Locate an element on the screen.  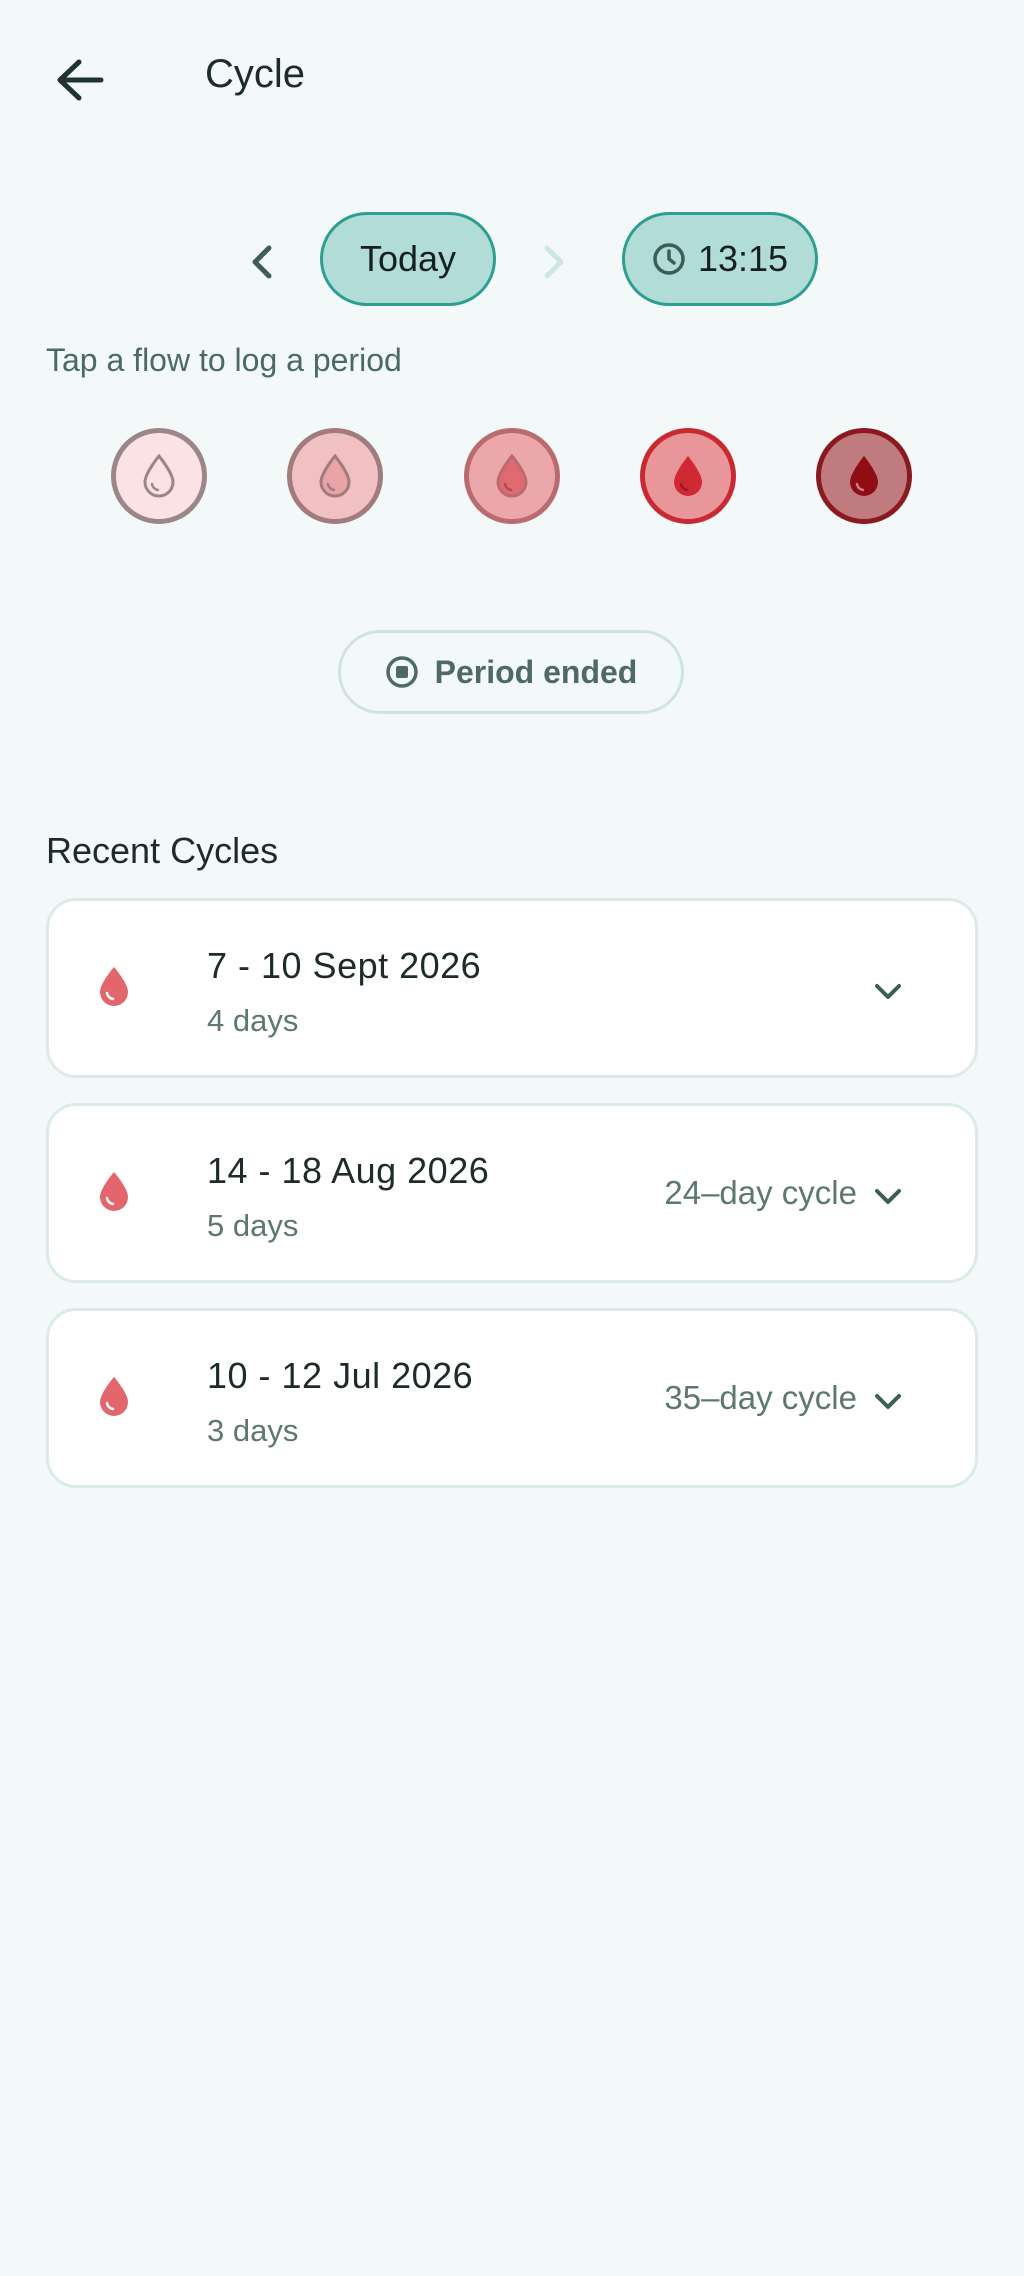
blood-drop-medium-icon is located at coordinates (512, 475).